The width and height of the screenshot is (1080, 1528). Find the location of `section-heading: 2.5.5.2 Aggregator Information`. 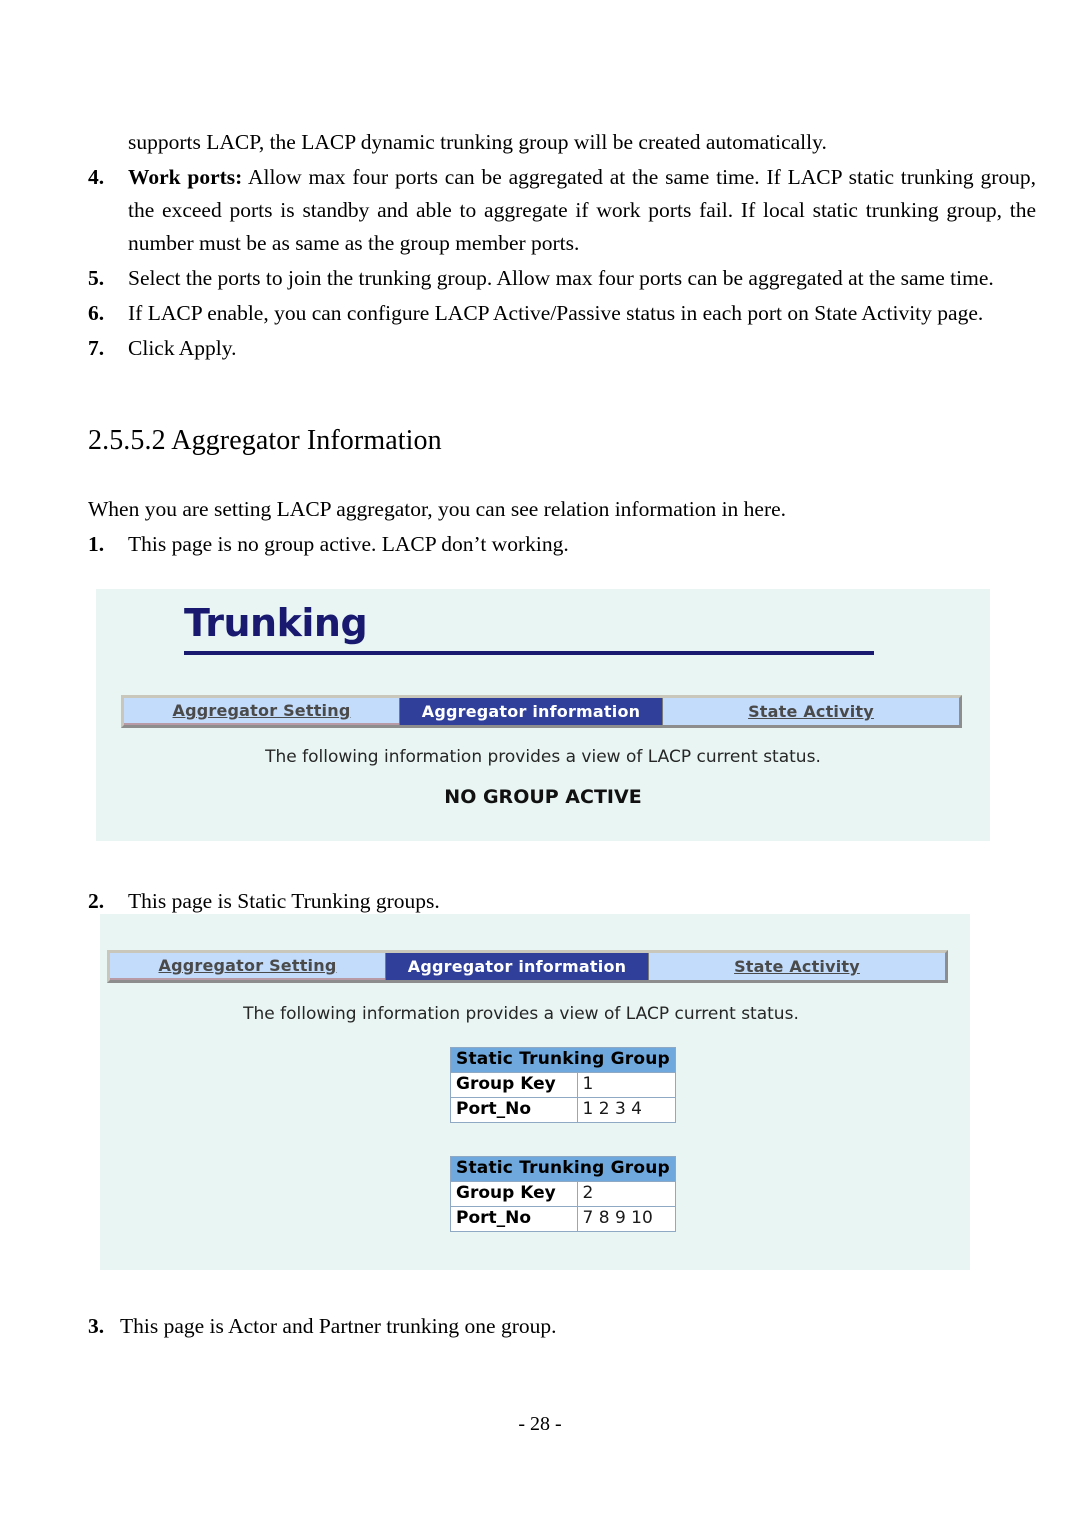

section-heading: 2.5.5.2 Aggregator Information is located at coordinates (265, 440).